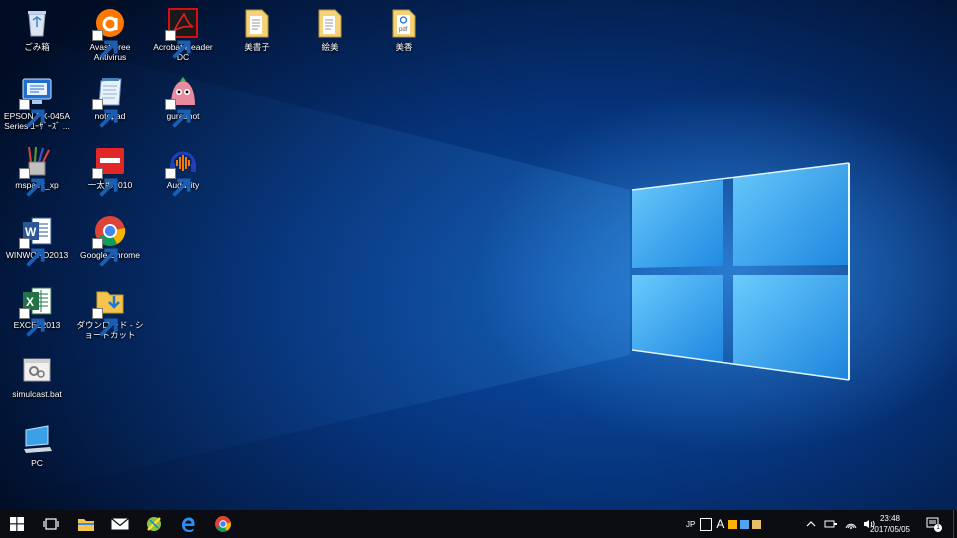  I want to click on recycle-bin-shortcut: ごみ箱, so click(37, 29).